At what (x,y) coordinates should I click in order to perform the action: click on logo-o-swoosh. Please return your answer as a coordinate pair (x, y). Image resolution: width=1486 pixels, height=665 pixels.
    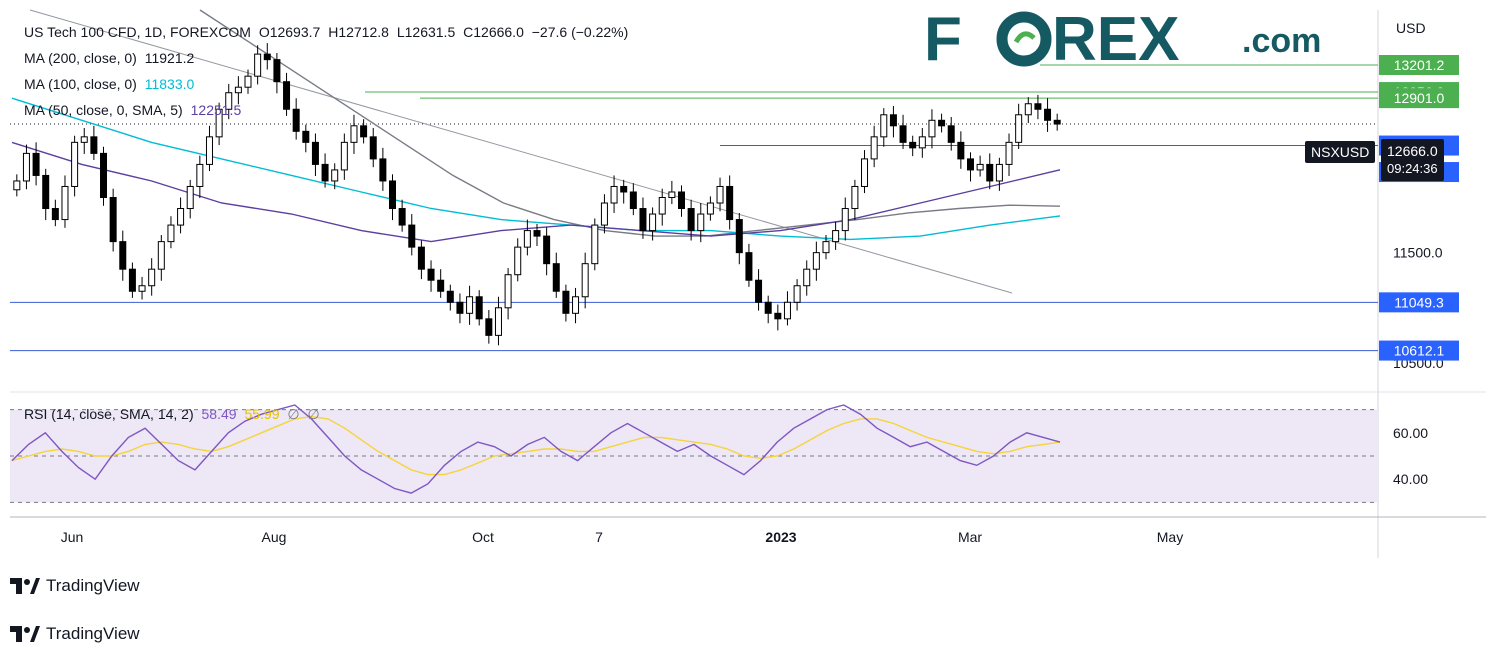
    Looking at the image, I should click on (1024, 37).